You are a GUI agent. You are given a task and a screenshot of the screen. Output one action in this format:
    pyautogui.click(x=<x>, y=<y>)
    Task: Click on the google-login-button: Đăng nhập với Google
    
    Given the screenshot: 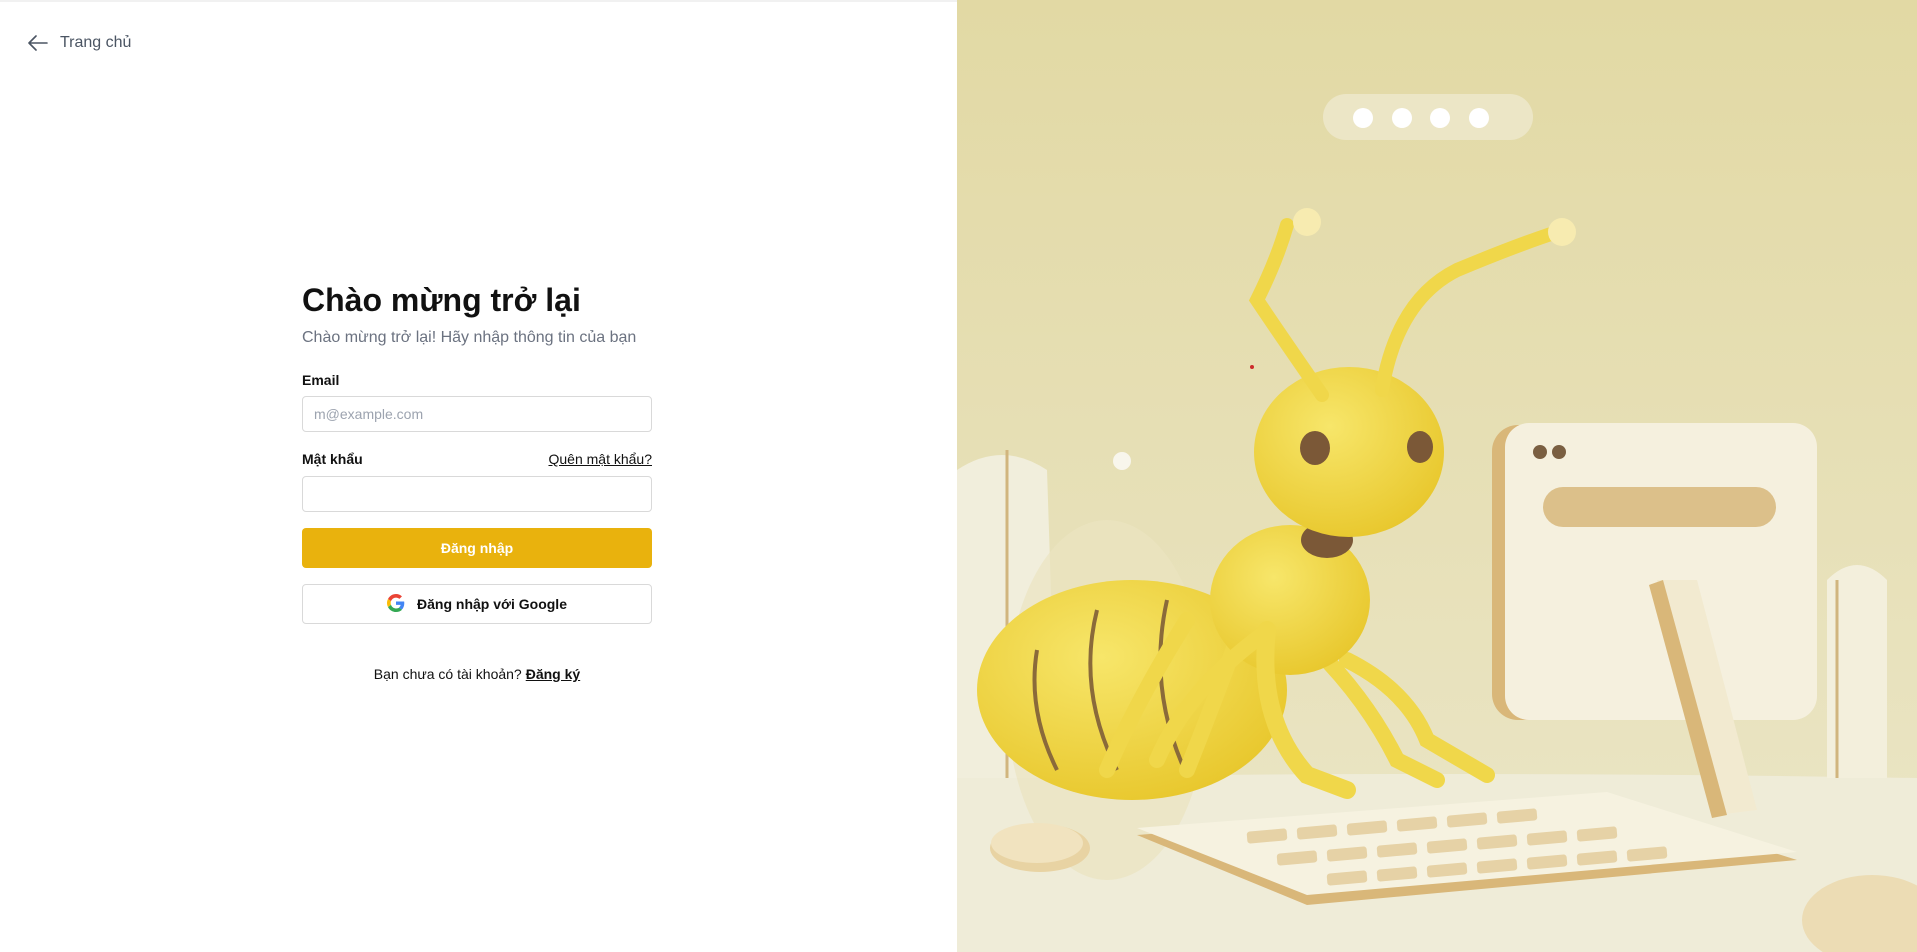 What is the action you would take?
    pyautogui.click(x=477, y=604)
    